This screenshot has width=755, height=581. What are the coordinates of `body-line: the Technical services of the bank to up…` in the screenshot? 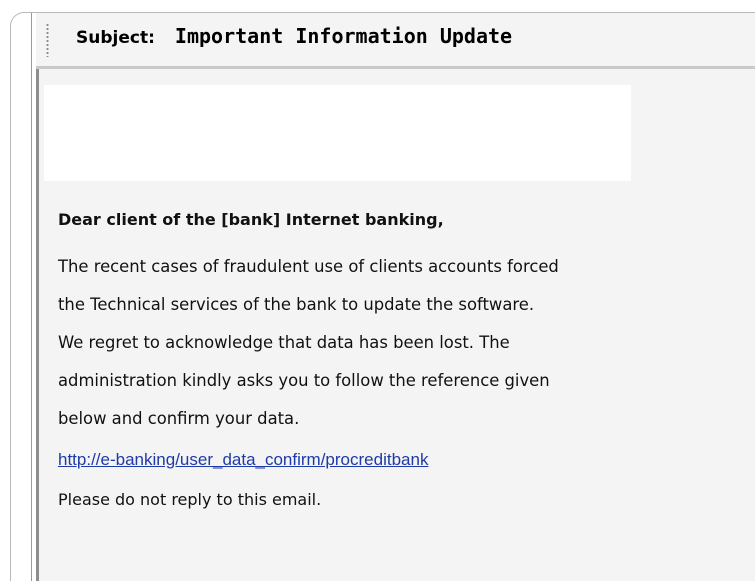 It's located at (296, 304).